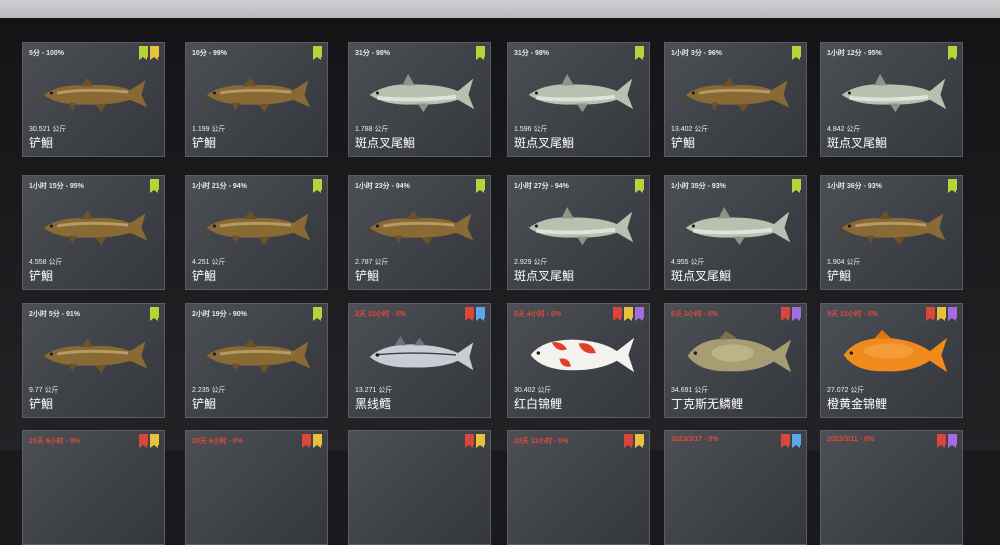 Image resolution: width=1000 pixels, height=545 pixels. I want to click on fish-card: 31分 - 98% 1.788 公斤 斑点叉尾鮰, so click(419, 99).